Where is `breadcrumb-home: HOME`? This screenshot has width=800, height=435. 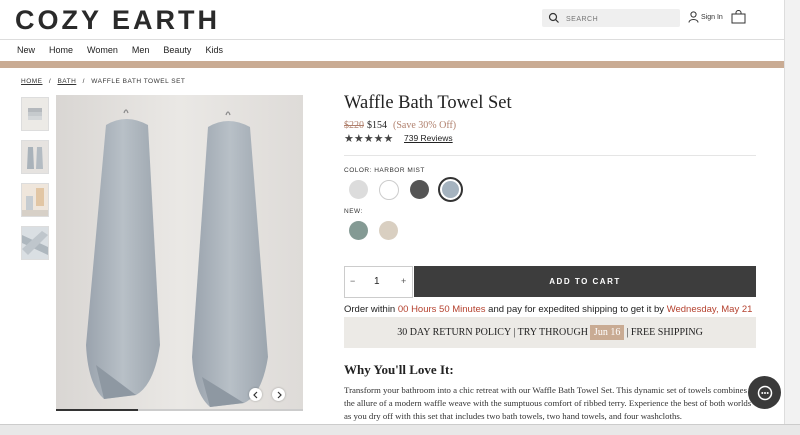 breadcrumb-home: HOME is located at coordinates (32, 81).